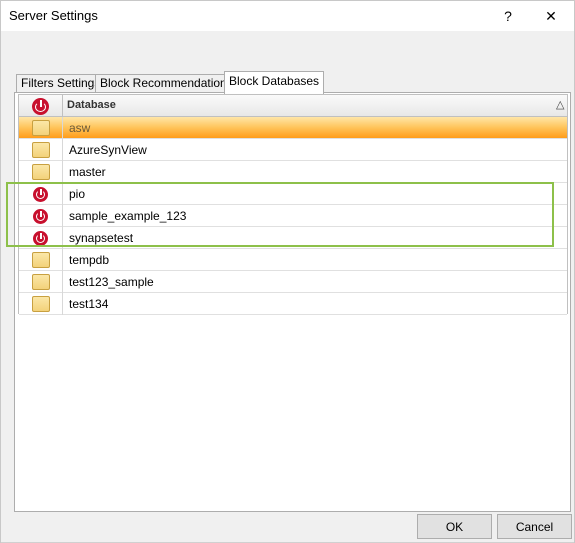  I want to click on table-row: test123_sample, so click(293, 282).